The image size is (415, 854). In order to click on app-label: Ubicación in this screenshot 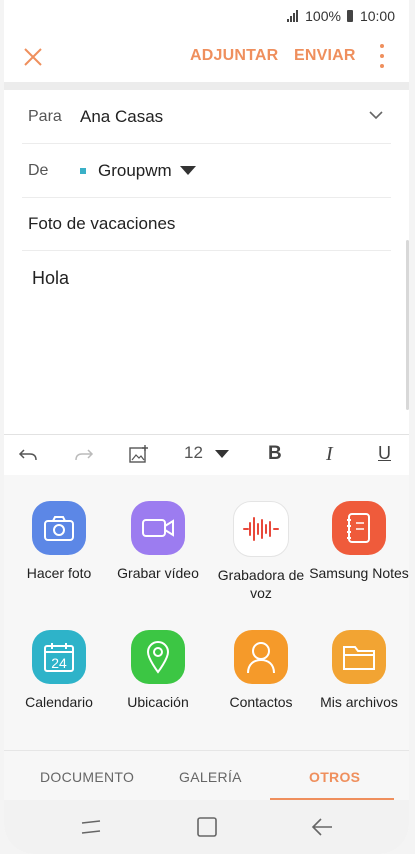, I will do `click(158, 702)`.